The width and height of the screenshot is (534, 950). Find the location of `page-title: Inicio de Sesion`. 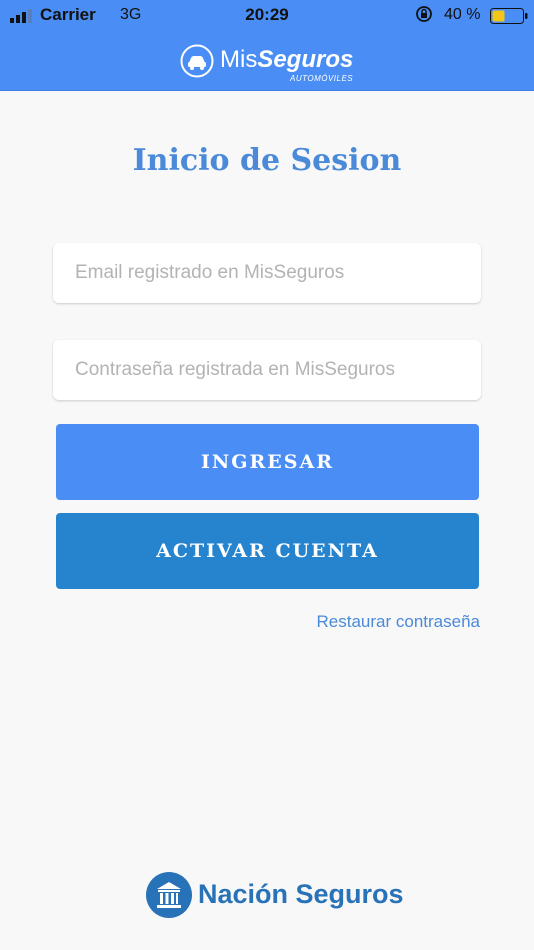

page-title: Inicio de Sesion is located at coordinates (267, 160).